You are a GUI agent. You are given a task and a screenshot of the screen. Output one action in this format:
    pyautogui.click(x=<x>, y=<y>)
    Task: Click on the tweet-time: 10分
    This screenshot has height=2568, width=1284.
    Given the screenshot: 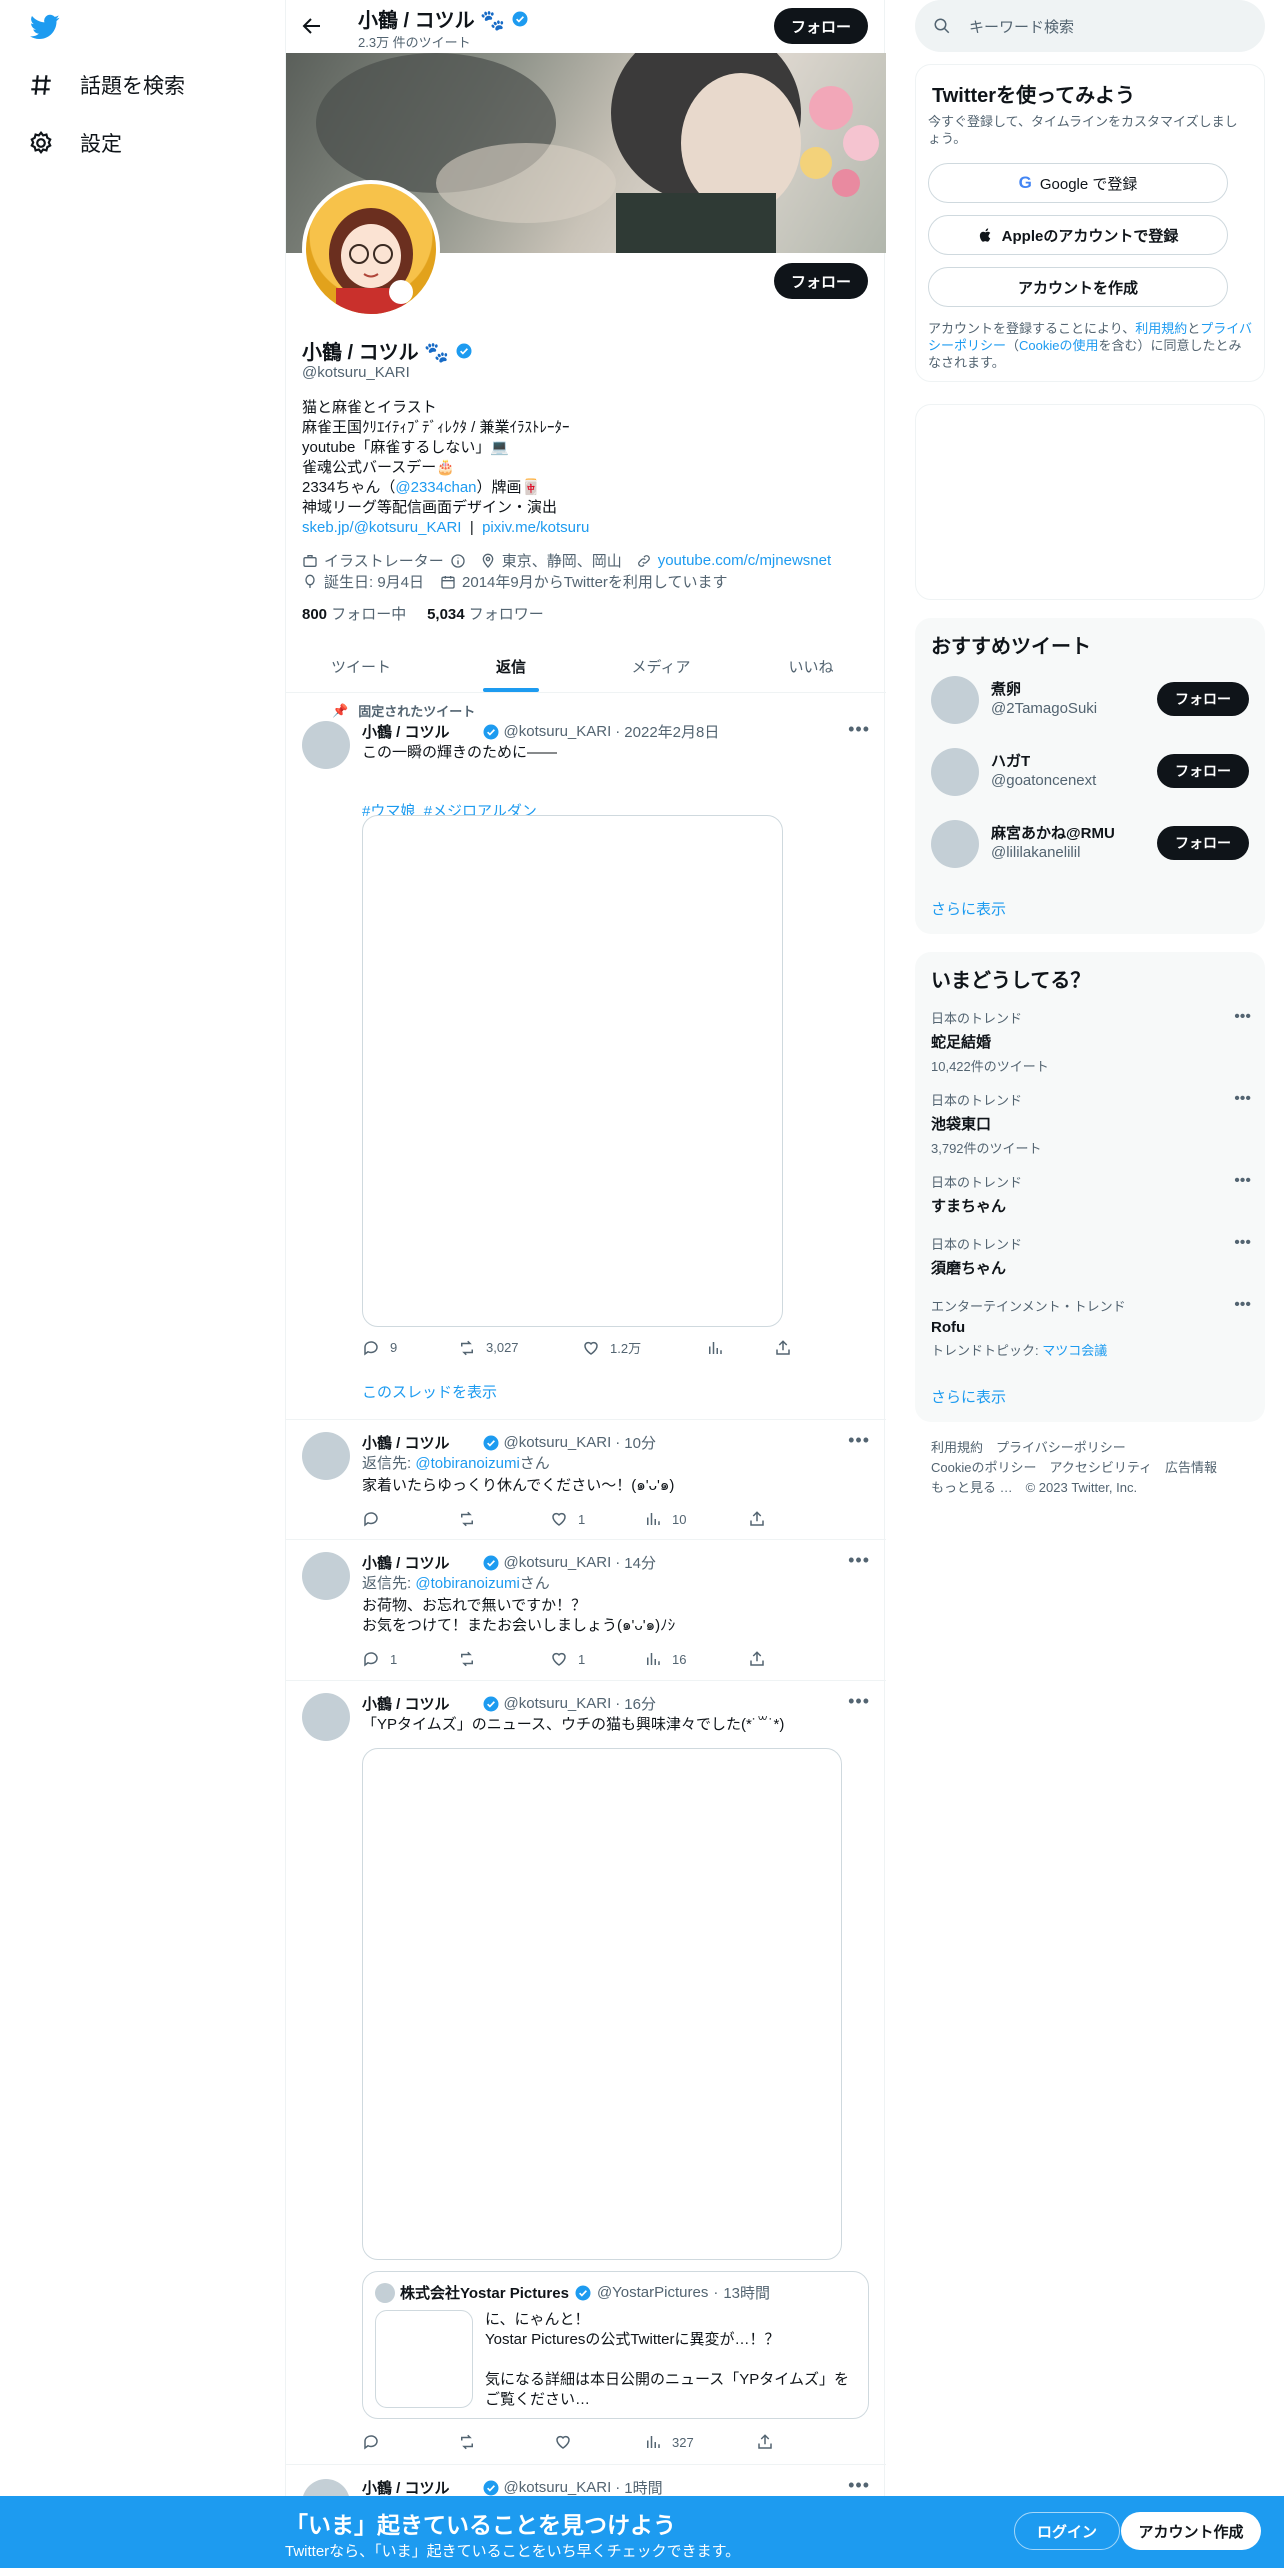 What is the action you would take?
    pyautogui.click(x=640, y=1442)
    